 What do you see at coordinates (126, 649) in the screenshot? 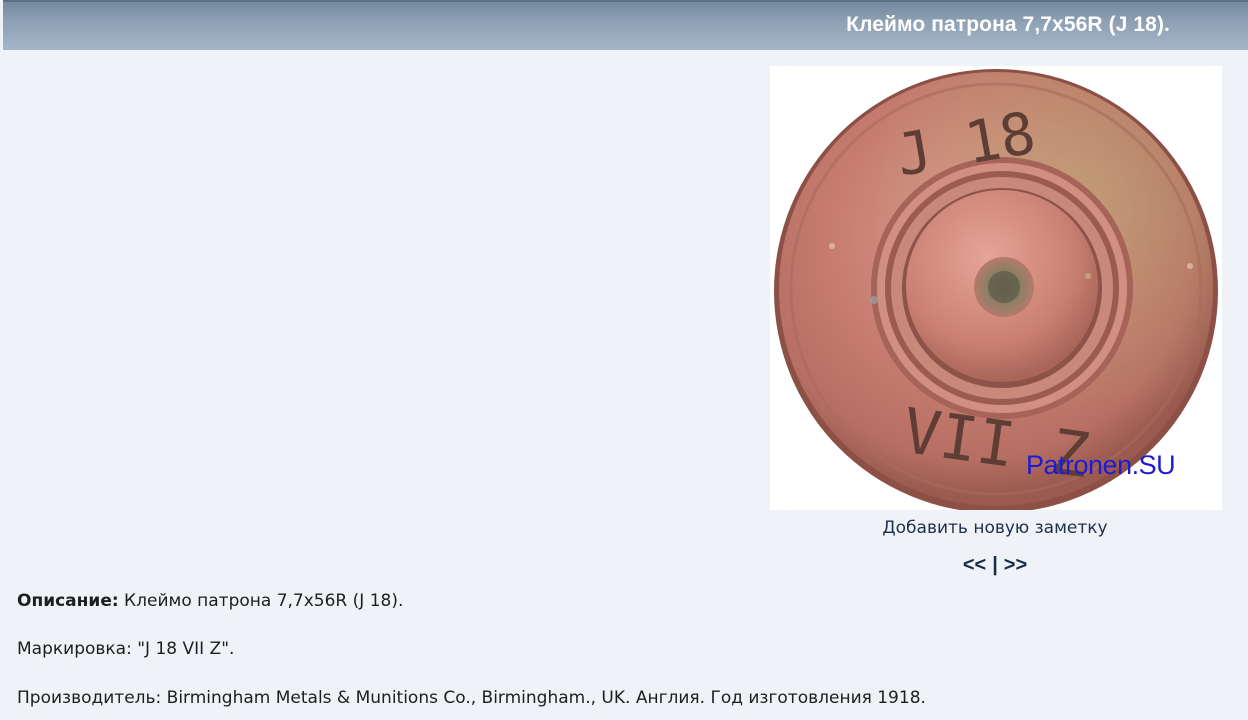
I see `marking-line: Маркировка: "J 18 VII Z".` at bounding box center [126, 649].